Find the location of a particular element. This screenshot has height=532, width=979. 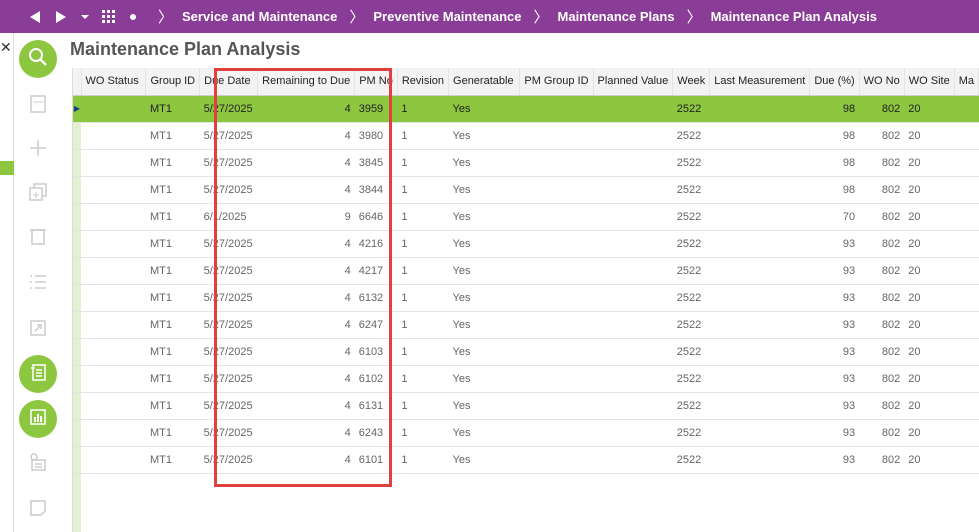

cell-pm-no: 6131 is located at coordinates (376, 406).